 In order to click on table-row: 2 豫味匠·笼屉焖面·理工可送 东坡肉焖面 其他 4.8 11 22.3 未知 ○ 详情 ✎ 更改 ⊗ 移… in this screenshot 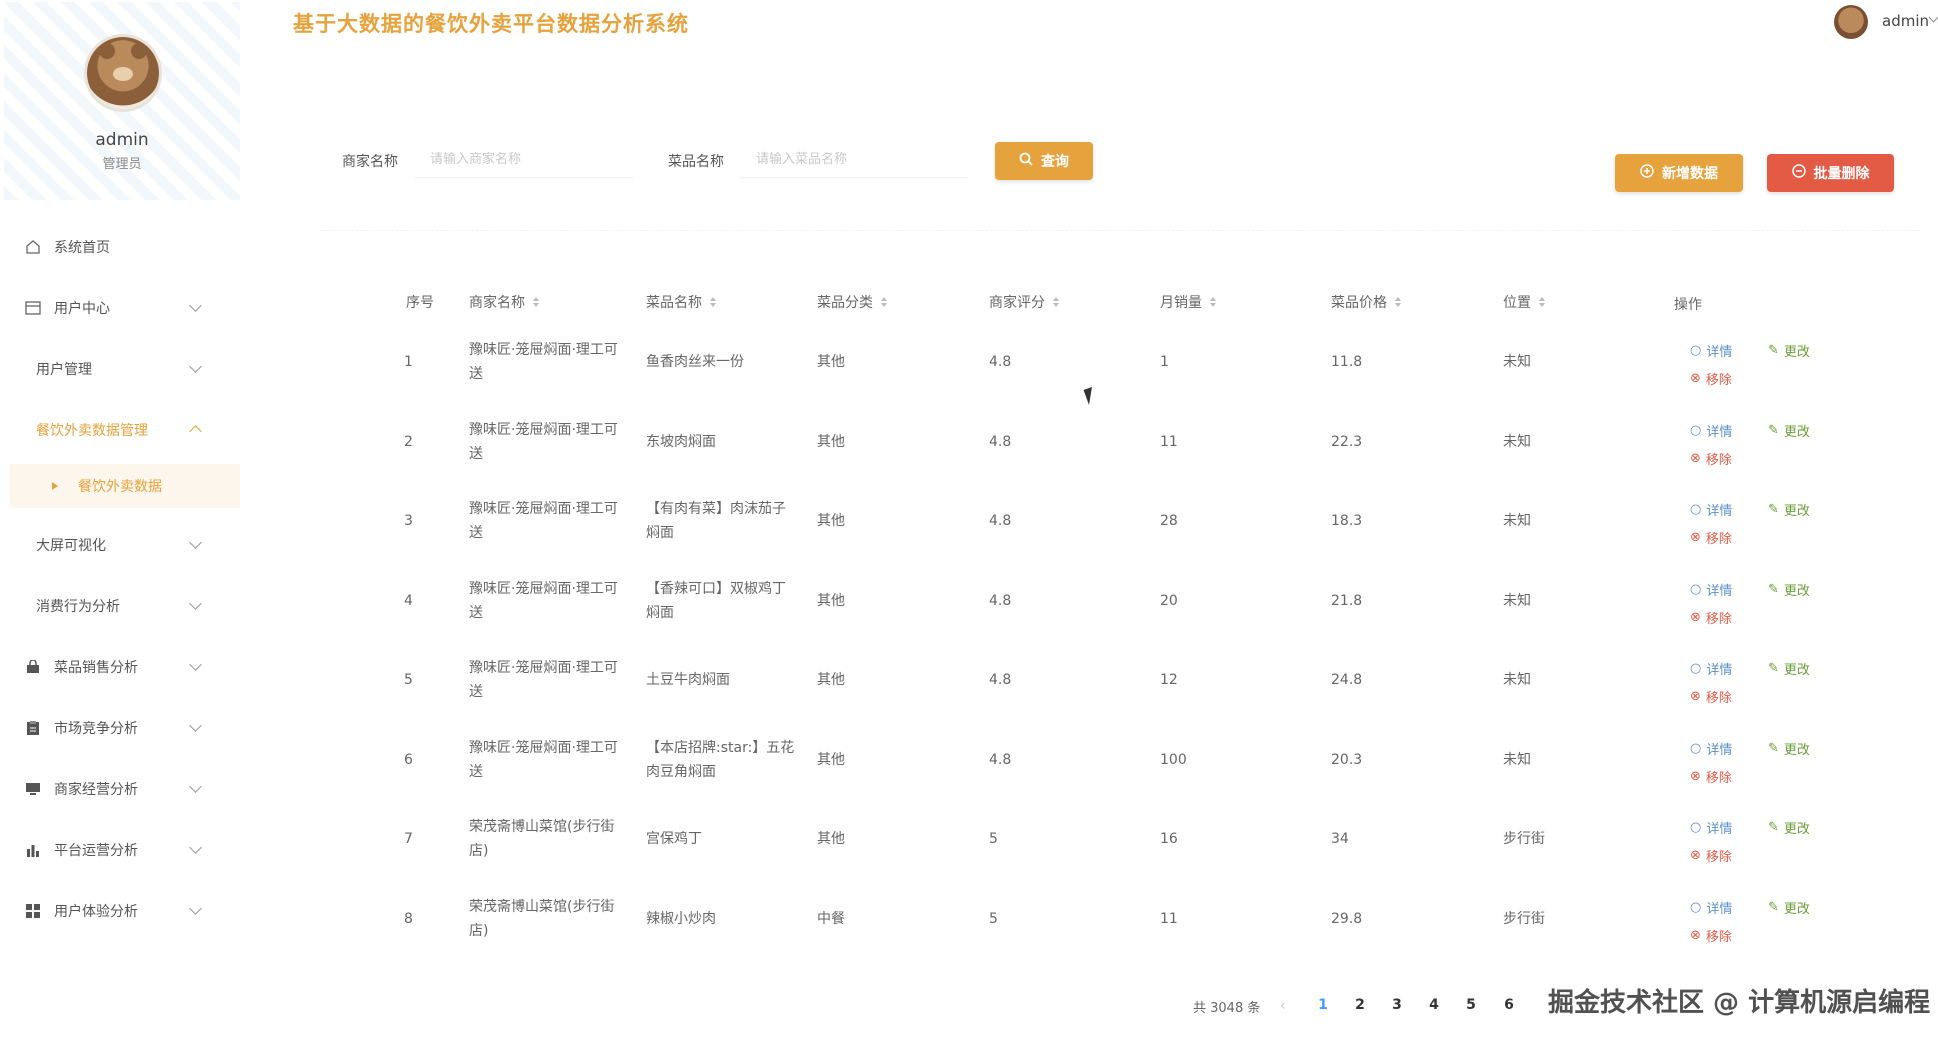, I will do `click(969, 452)`.